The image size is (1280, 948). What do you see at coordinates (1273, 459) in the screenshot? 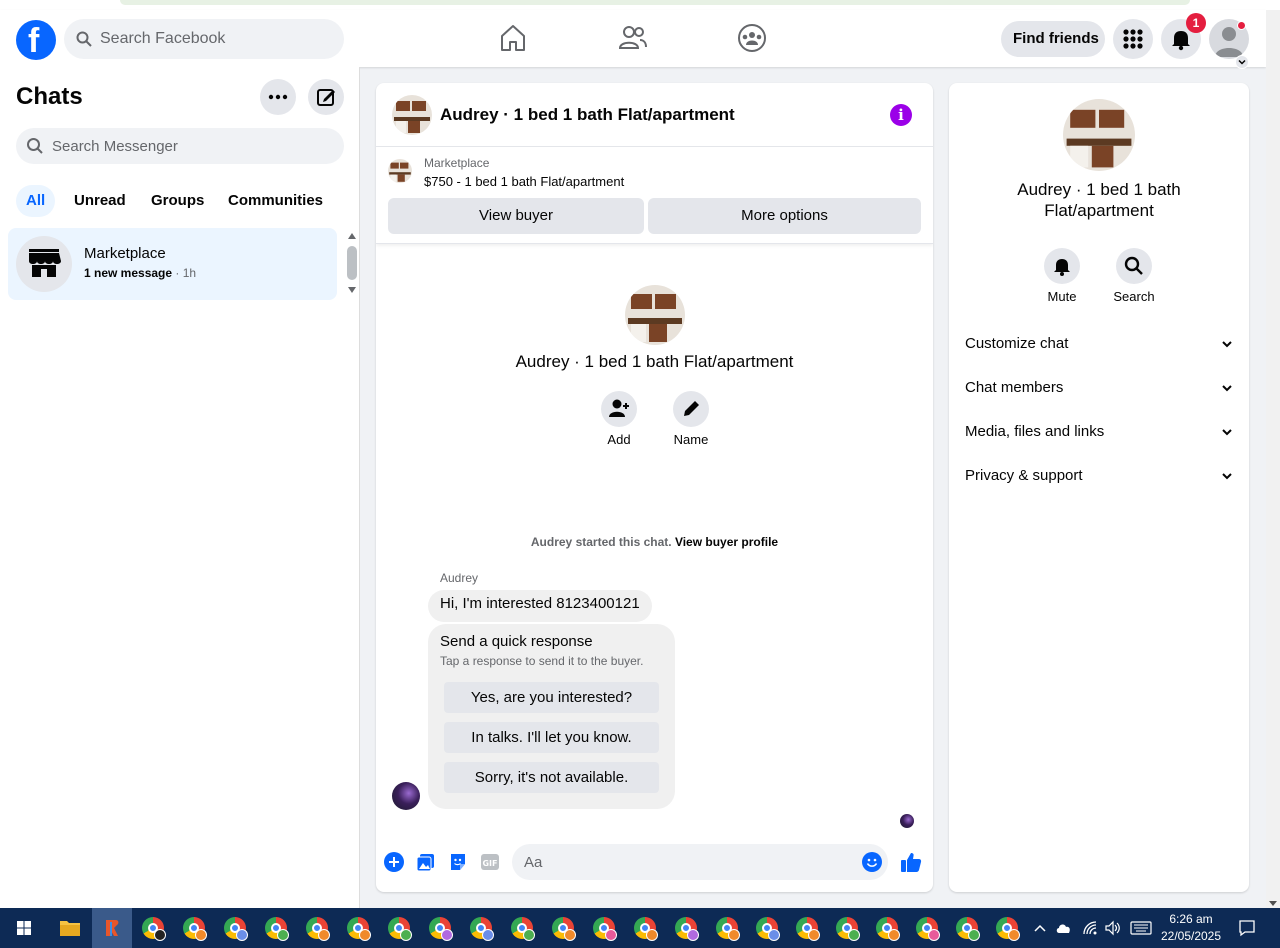
I see `page-scrollbar` at bounding box center [1273, 459].